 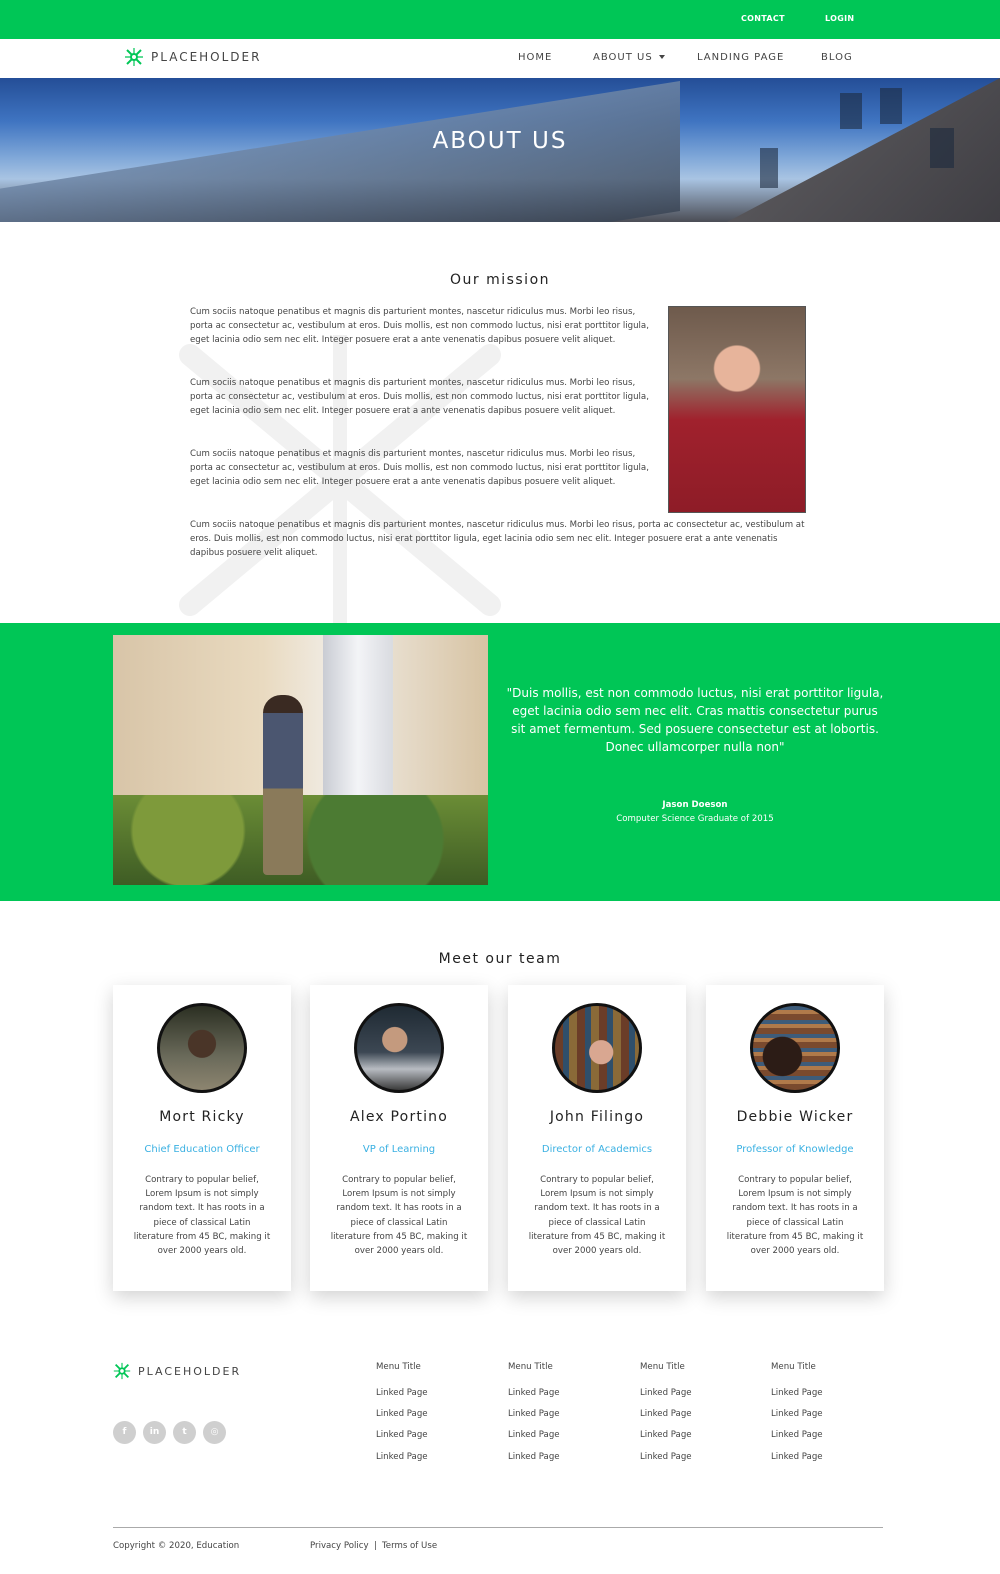 I want to click on brand-logo: PLACEHOLDER, so click(x=192, y=57).